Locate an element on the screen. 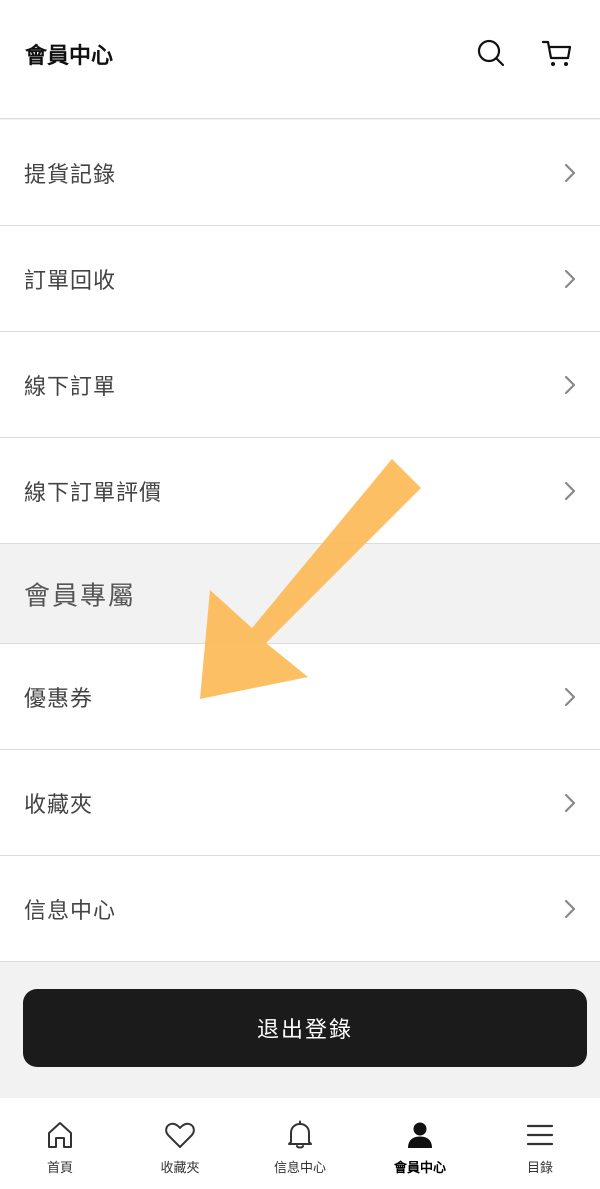 This screenshot has height=1189, width=600. tab-member-center: 會員中心 is located at coordinates (420, 1143).